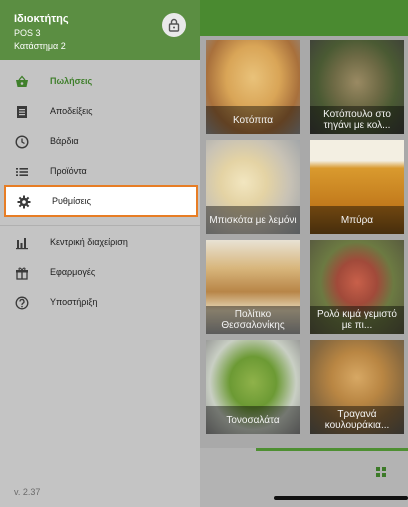 The image size is (408, 507). Describe the element at coordinates (253, 120) in the screenshot. I see `product-name: Κοτόπιτα` at that location.